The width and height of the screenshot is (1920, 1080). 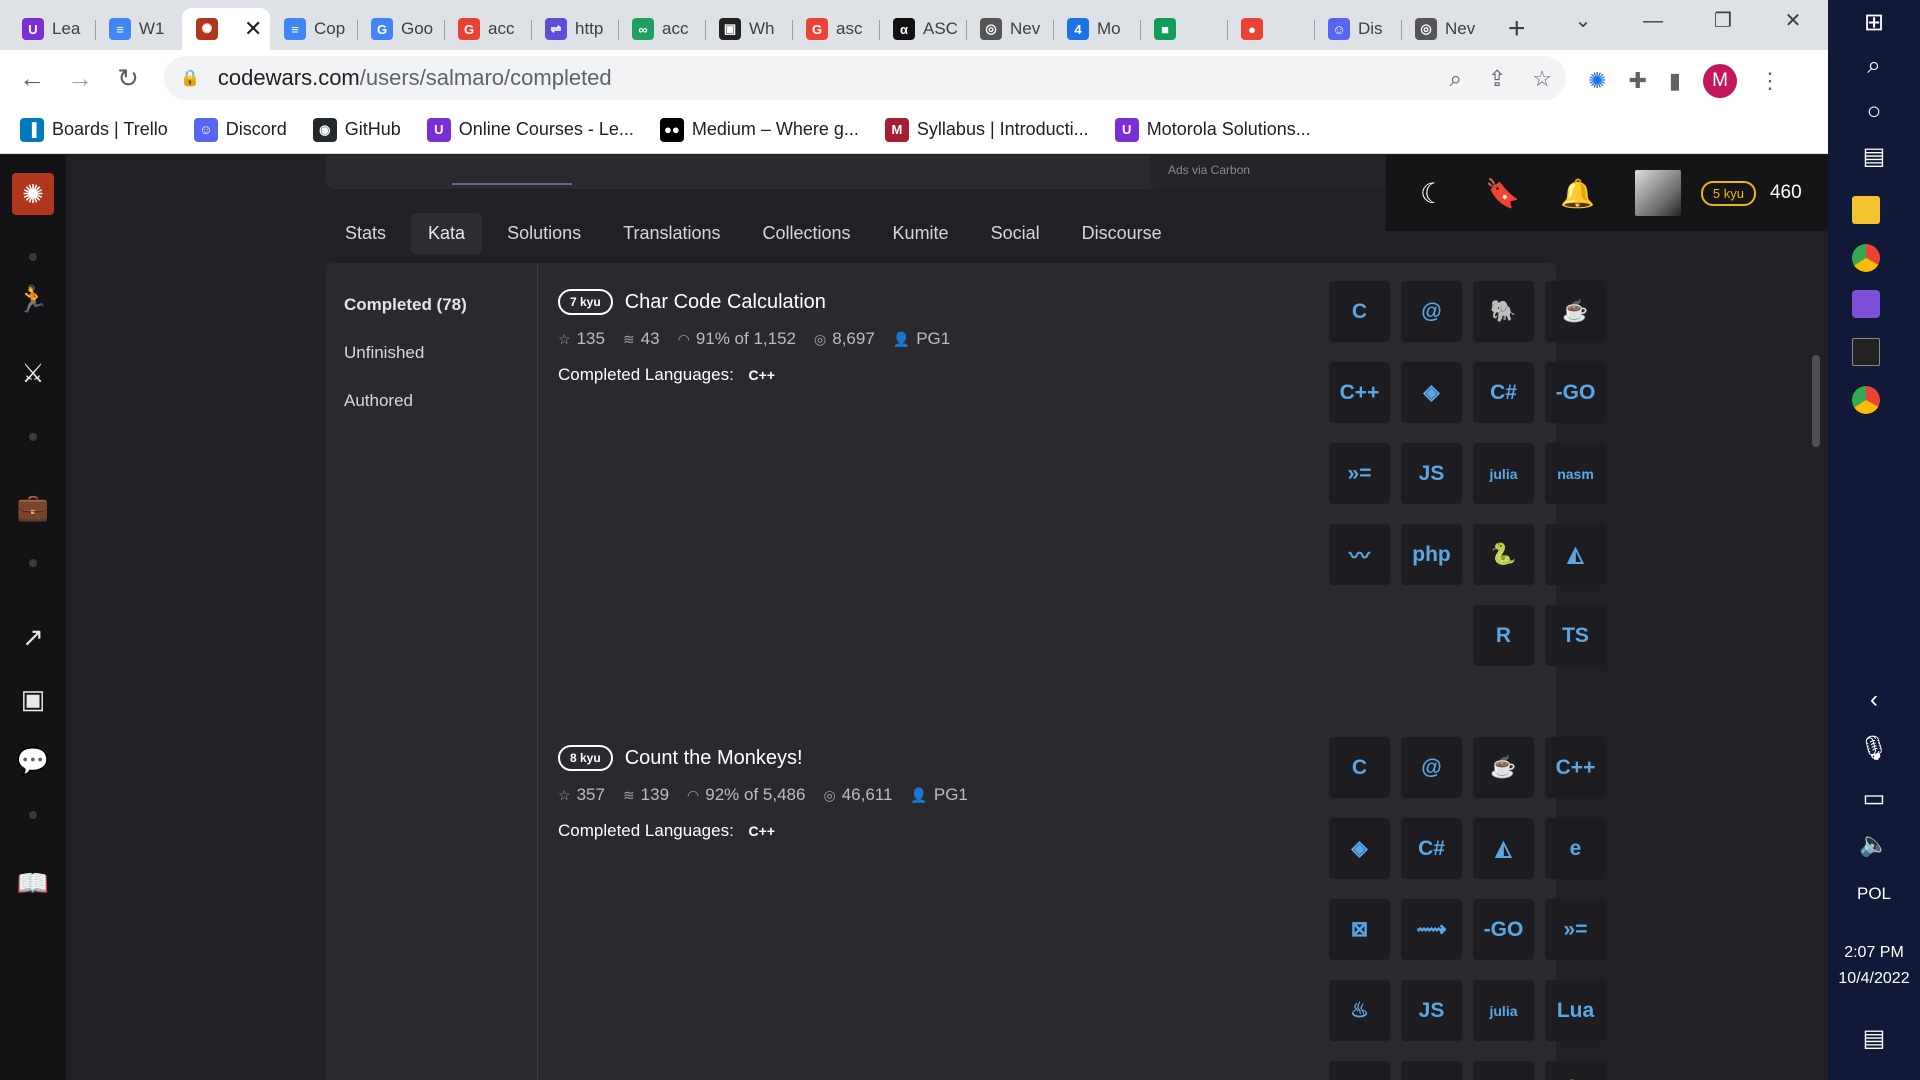 I want to click on author-link: PG1, so click(x=951, y=794).